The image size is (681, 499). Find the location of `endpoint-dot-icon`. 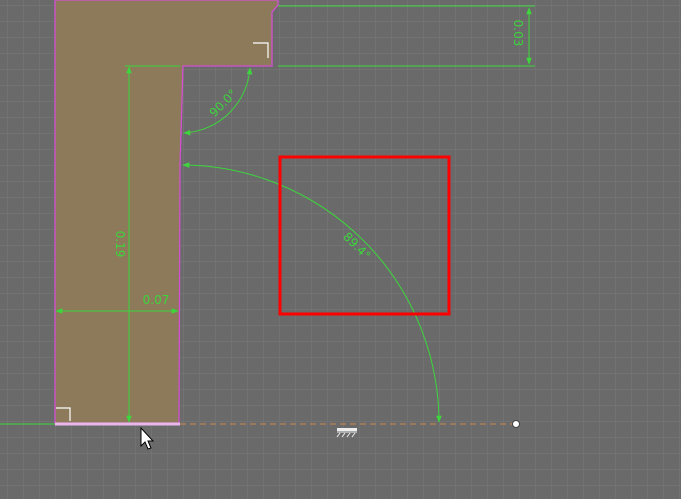

endpoint-dot-icon is located at coordinates (516, 424).